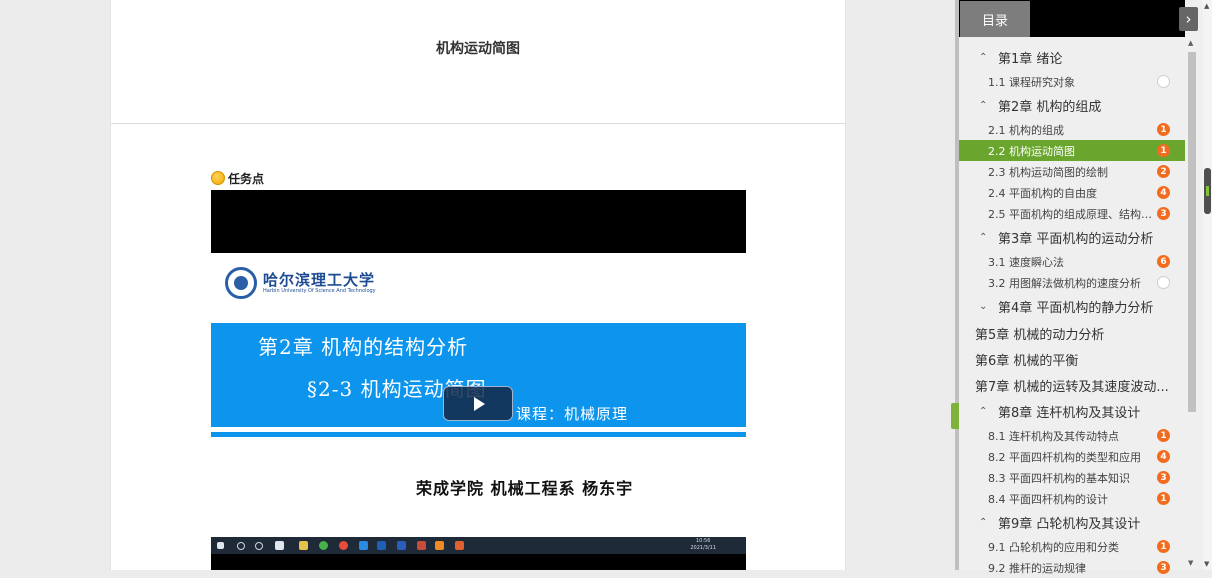  Describe the element at coordinates (241, 283) in the screenshot. I see `seal-icon` at that location.